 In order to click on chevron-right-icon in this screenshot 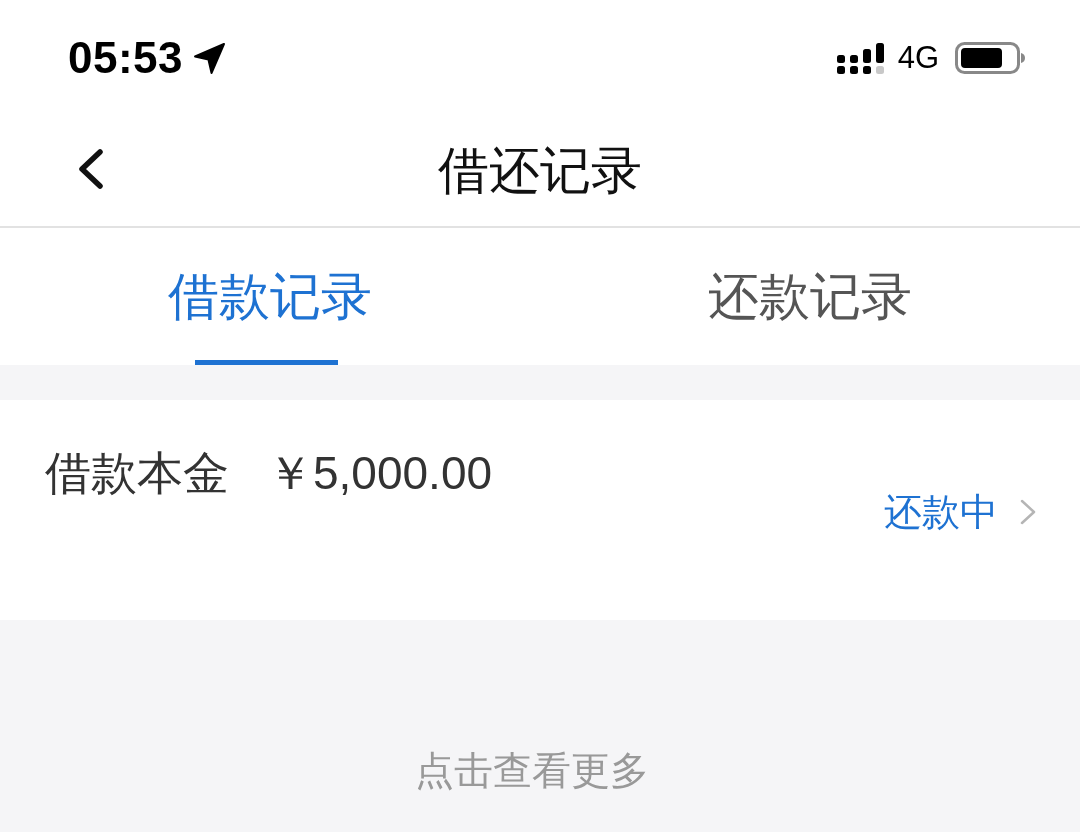, I will do `click(1028, 512)`.